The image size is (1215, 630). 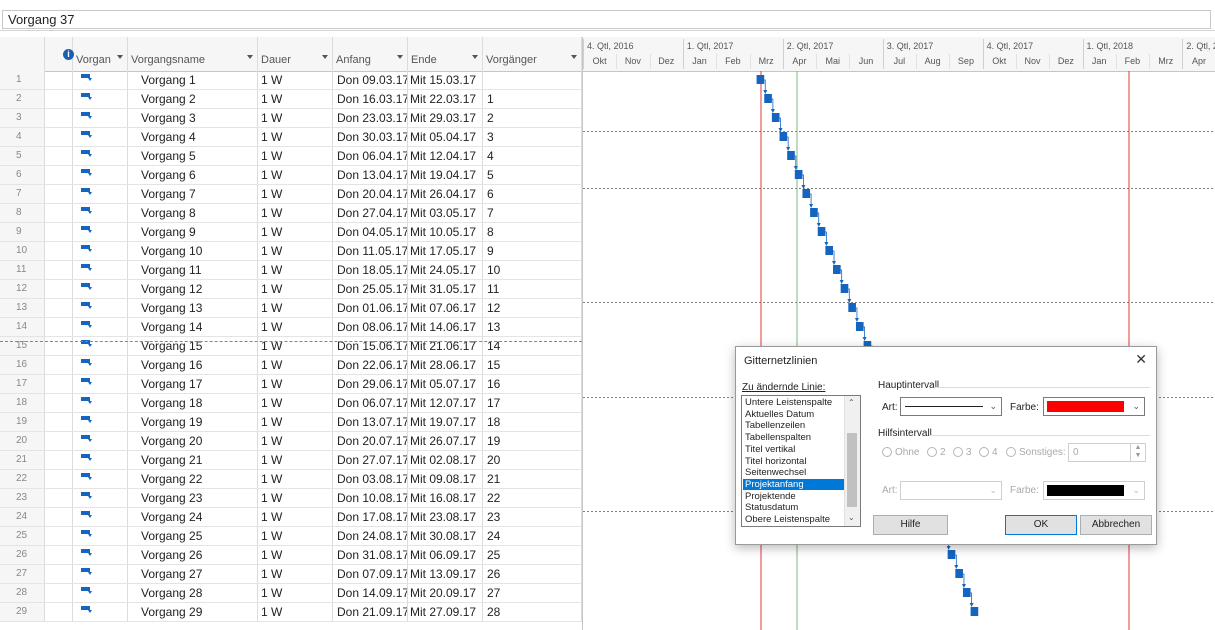 I want to click on minor-color-select: ⌄, so click(x=1094, y=490).